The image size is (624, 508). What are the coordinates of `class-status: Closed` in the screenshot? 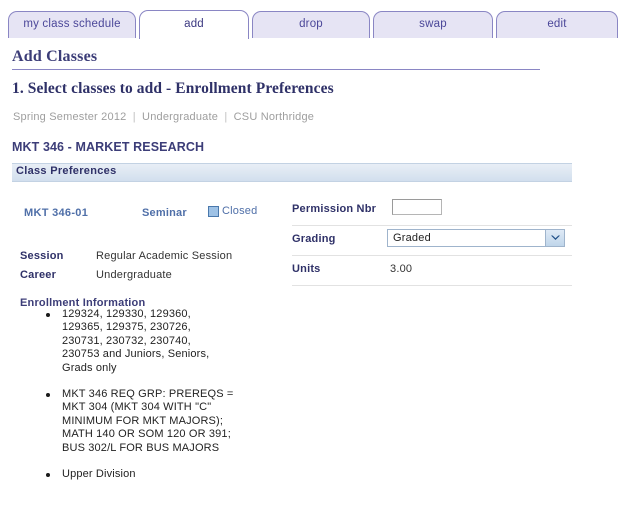 It's located at (232, 211).